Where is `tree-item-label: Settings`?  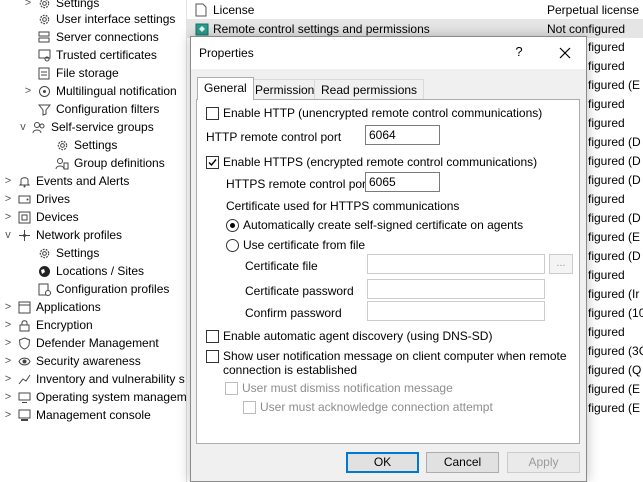 tree-item-label: Settings is located at coordinates (78, 253).